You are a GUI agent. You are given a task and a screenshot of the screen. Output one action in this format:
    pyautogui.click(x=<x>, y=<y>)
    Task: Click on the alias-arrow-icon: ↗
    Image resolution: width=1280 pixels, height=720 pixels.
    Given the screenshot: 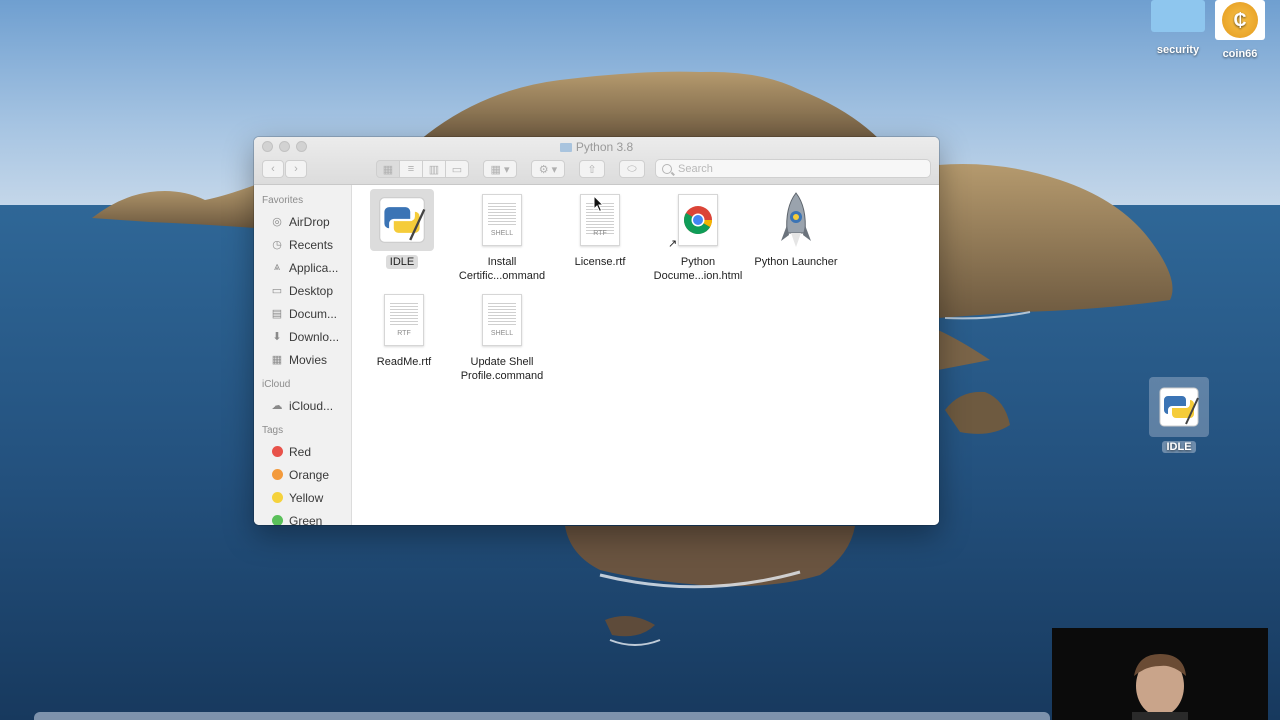 What is the action you would take?
    pyautogui.click(x=673, y=244)
    